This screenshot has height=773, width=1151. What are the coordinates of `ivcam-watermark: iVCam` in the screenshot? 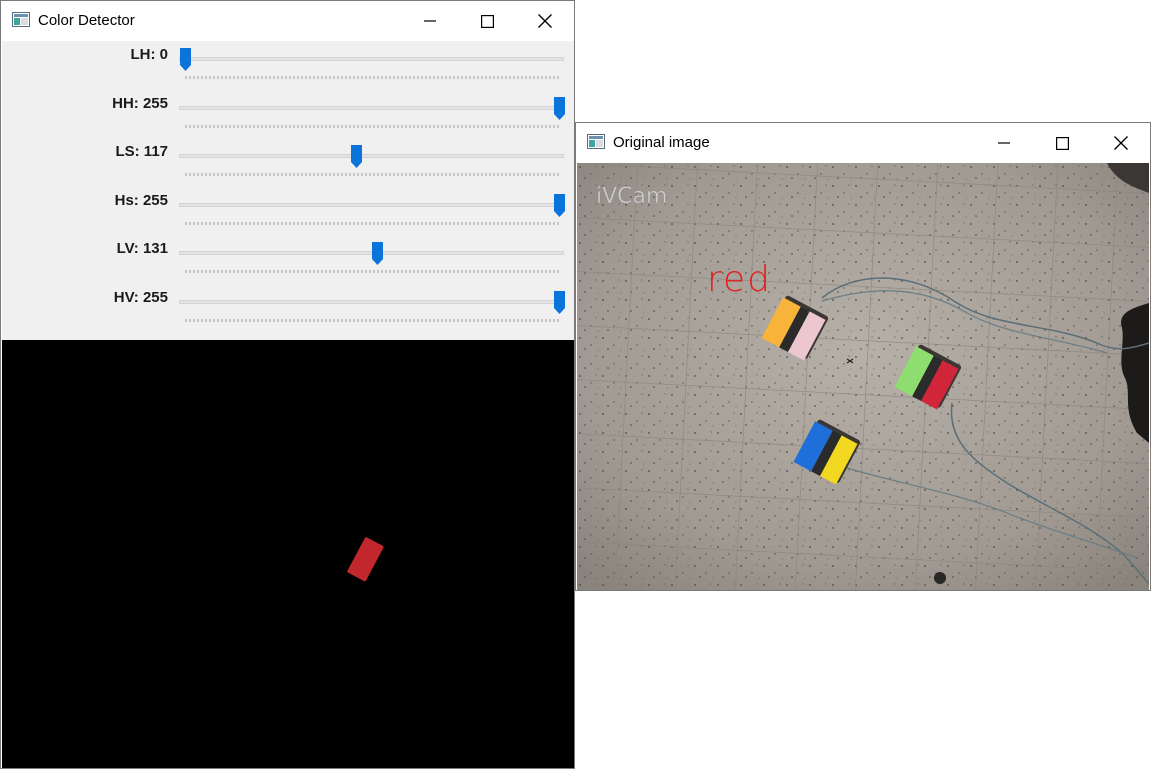 It's located at (631, 196).